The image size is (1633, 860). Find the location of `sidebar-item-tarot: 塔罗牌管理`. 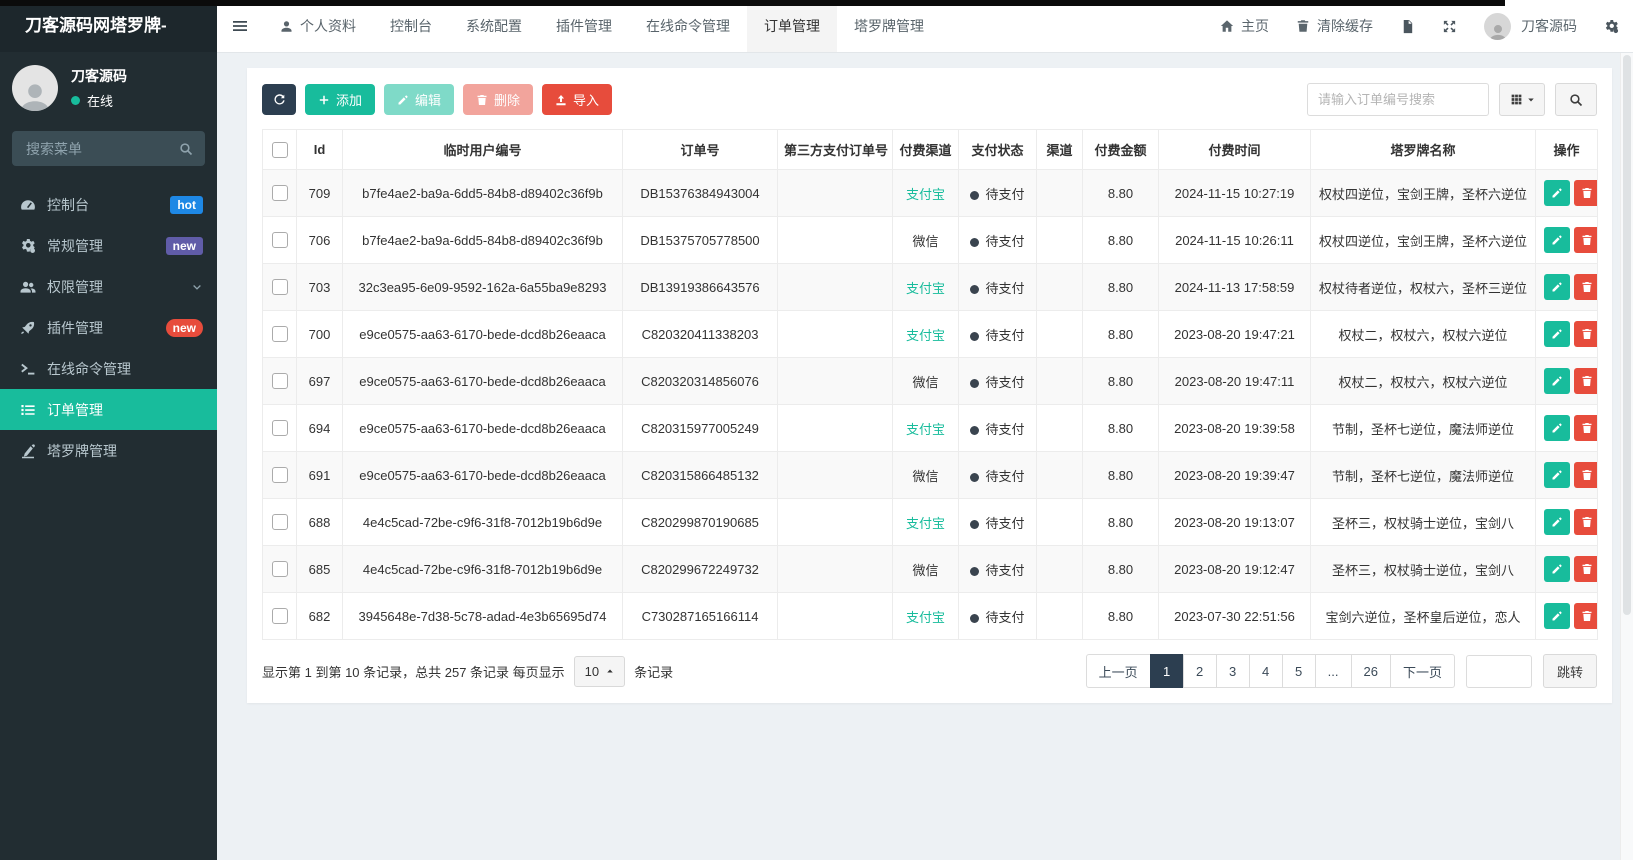

sidebar-item-tarot: 塔罗牌管理 is located at coordinates (108, 450).